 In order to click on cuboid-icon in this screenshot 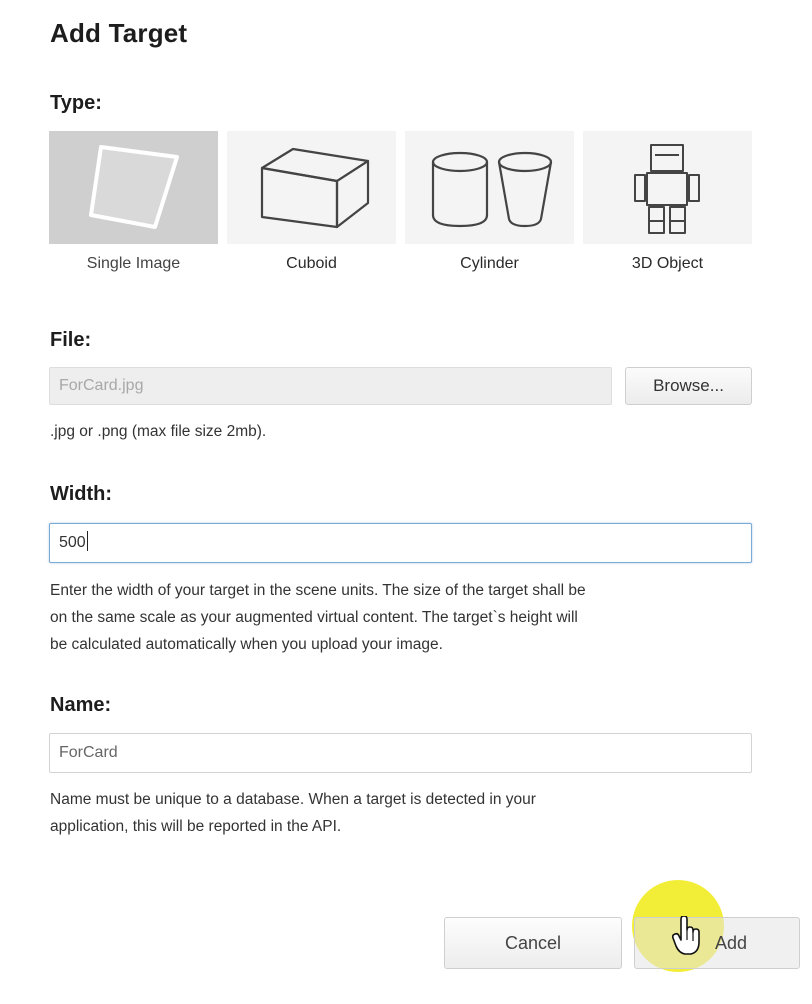, I will do `click(315, 188)`.